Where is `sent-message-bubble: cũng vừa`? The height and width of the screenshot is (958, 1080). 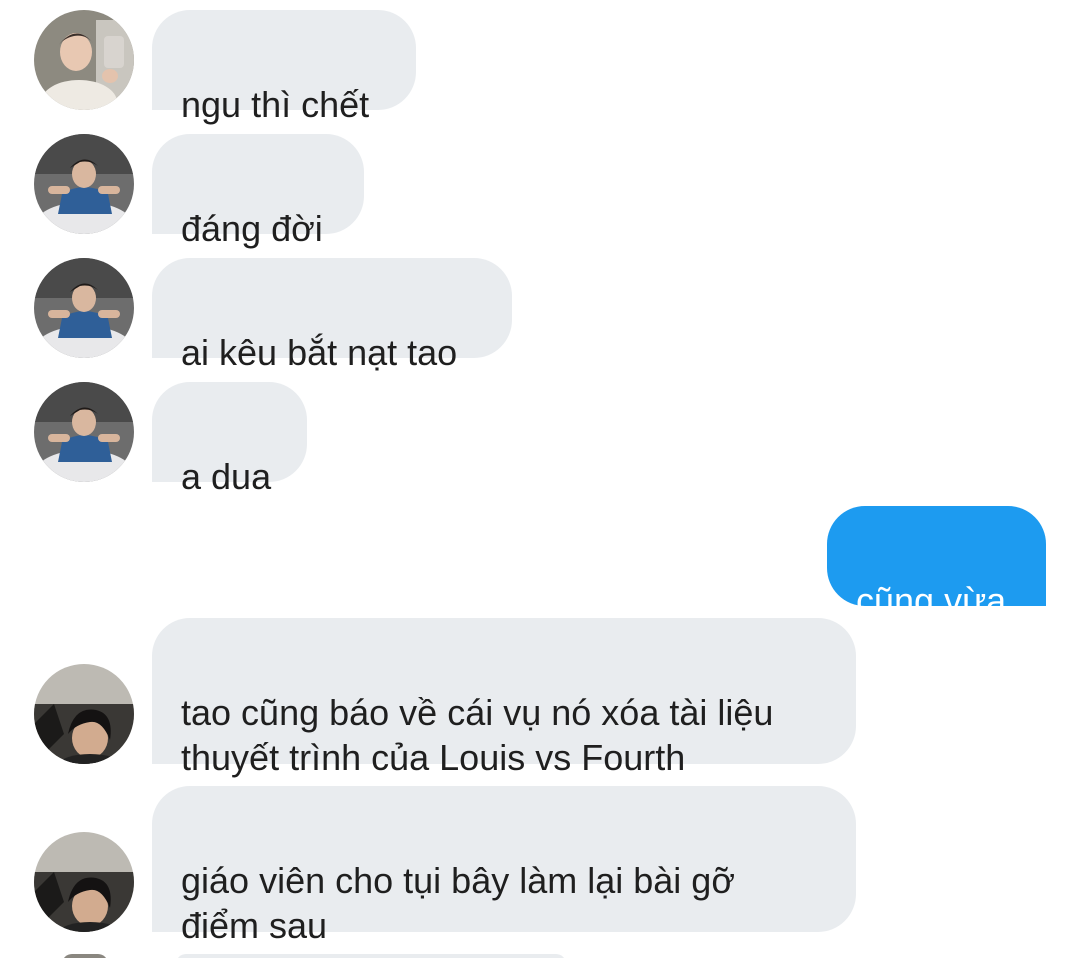
sent-message-bubble: cũng vừa is located at coordinates (936, 563).